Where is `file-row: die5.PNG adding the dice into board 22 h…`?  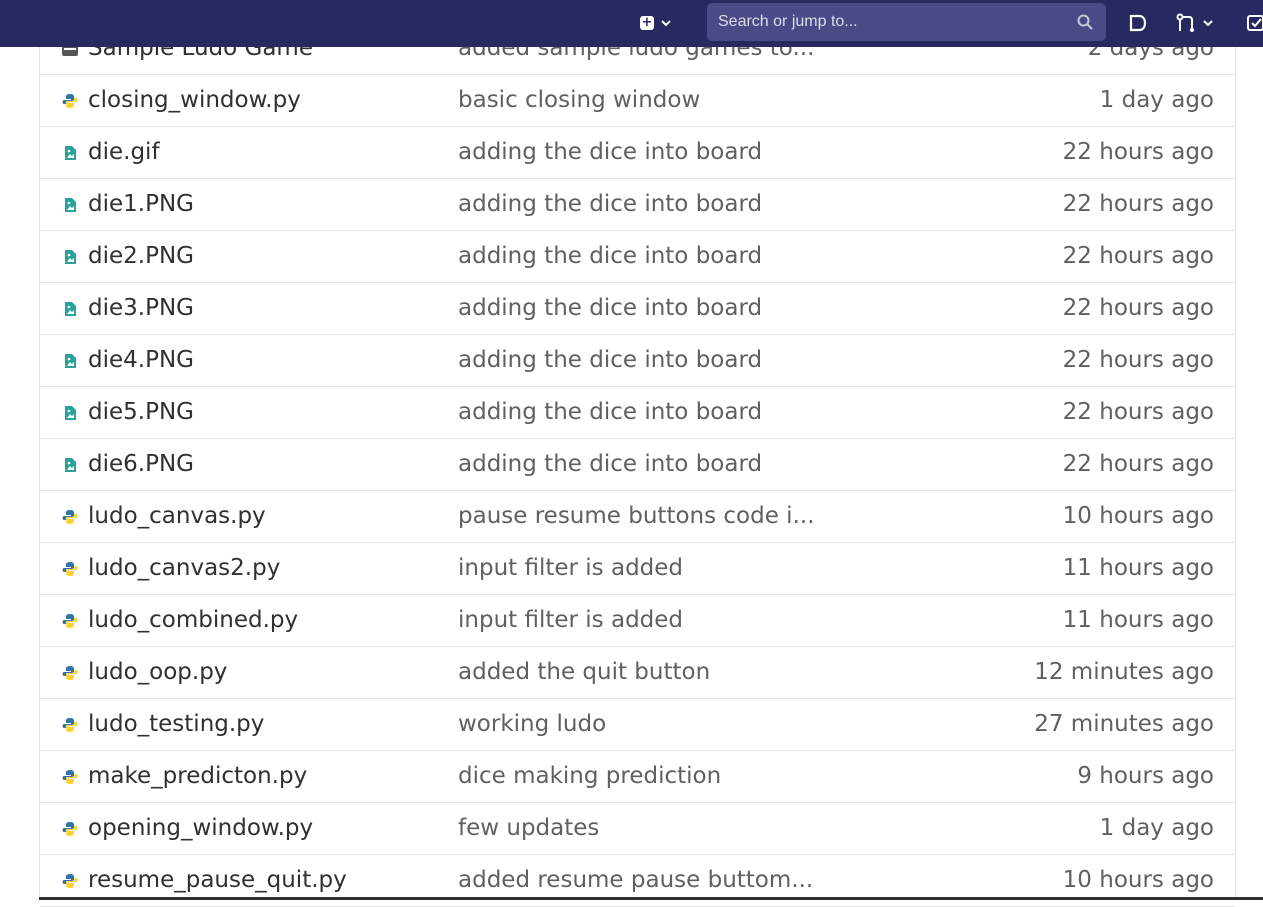
file-row: die5.PNG adding the dice into board 22 h… is located at coordinates (637, 413).